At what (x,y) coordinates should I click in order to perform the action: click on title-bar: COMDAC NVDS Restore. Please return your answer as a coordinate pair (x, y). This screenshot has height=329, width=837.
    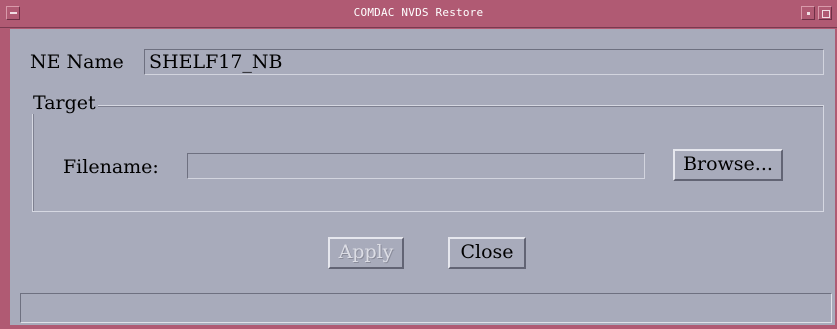
    Looking at the image, I should click on (418, 14).